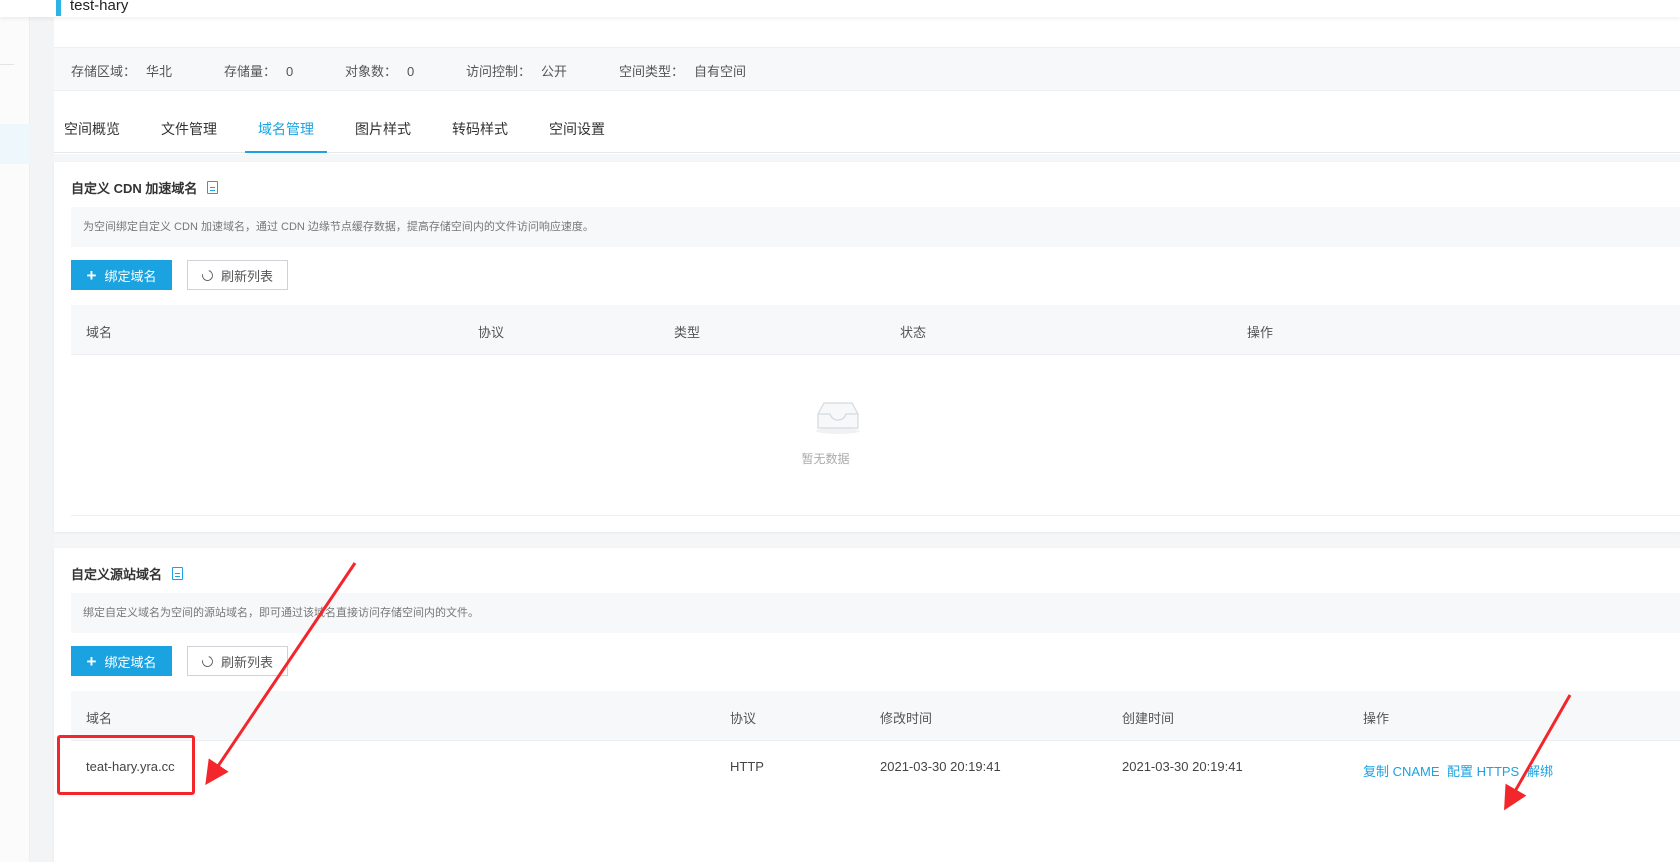  What do you see at coordinates (913, 332) in the screenshot?
I see `cdn-col-status: 状态` at bounding box center [913, 332].